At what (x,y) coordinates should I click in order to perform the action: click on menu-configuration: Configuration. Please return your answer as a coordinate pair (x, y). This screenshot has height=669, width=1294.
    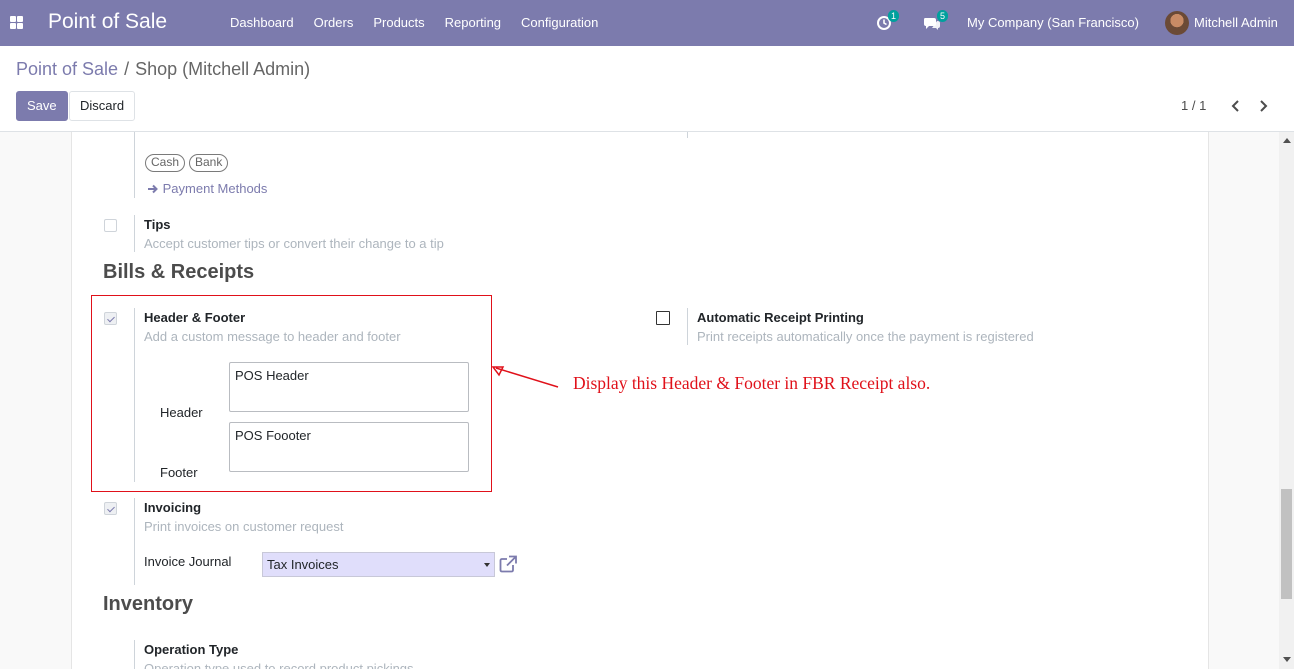
    Looking at the image, I should click on (559, 23).